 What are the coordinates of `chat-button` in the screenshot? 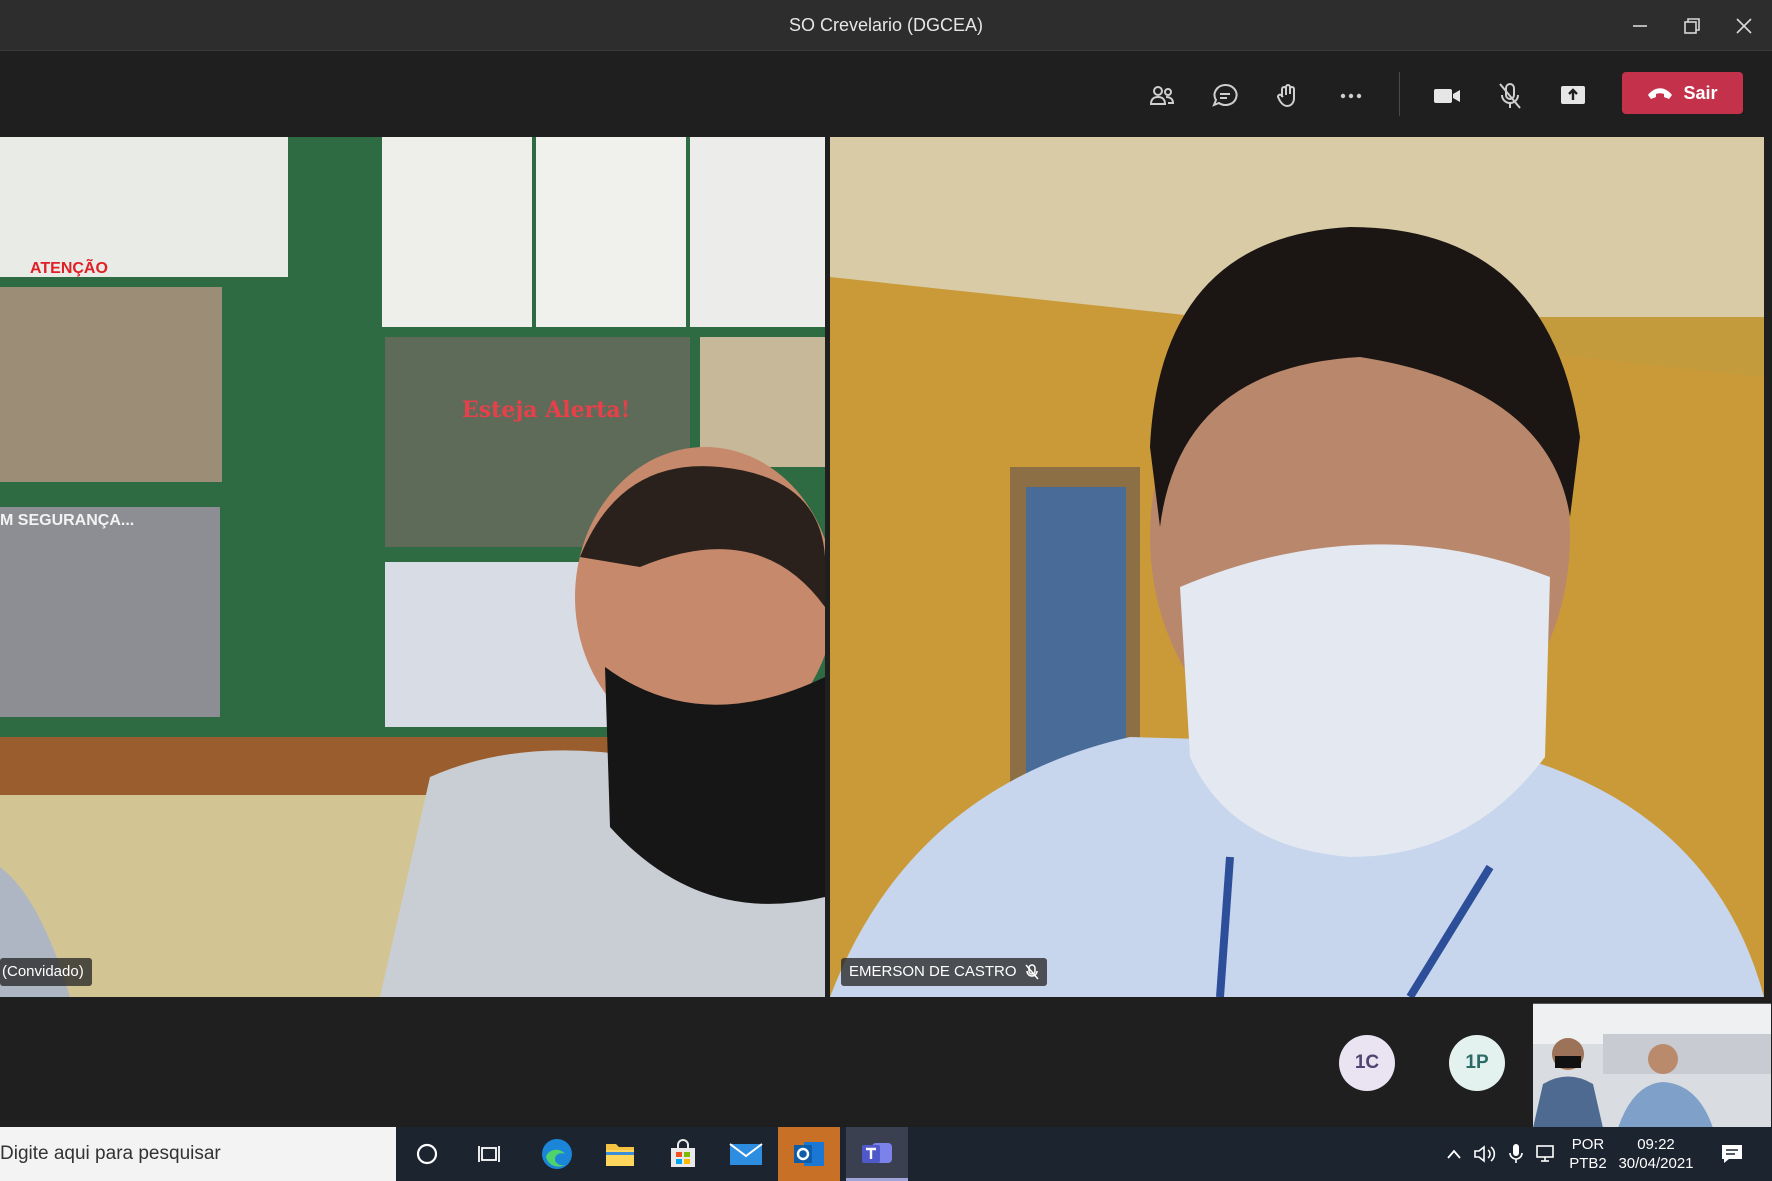 It's located at (1225, 96).